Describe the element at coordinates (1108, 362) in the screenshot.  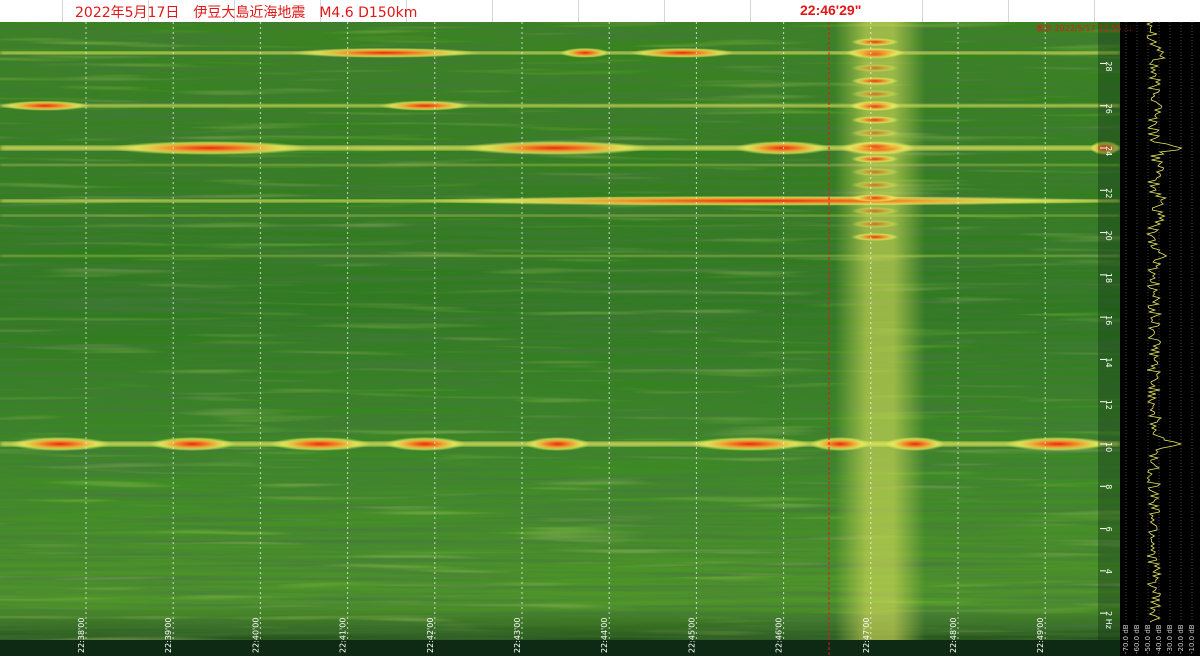
I see `frequency-tick-label: 14` at that location.